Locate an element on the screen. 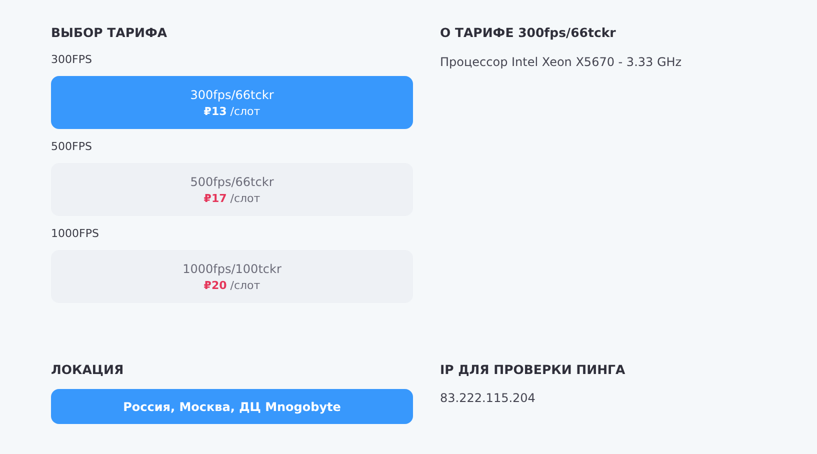 The width and height of the screenshot is (817, 454). location-button: Россия, Москва, ДЦ Mnogobyte is located at coordinates (232, 406).